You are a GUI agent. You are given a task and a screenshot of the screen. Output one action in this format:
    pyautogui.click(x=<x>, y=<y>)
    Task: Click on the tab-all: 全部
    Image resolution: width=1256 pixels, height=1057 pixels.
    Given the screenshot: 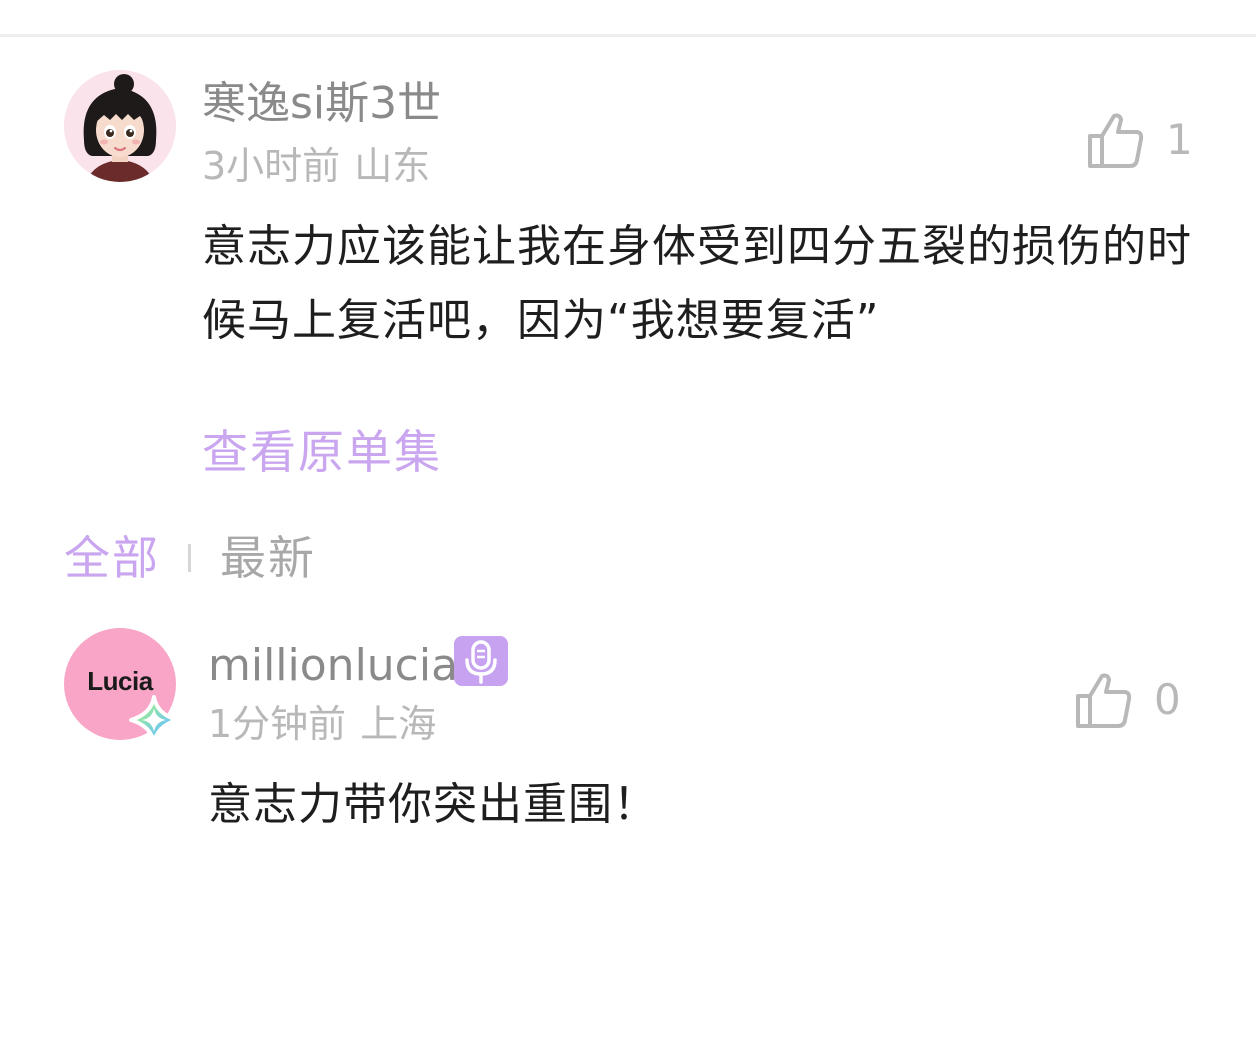 What is the action you would take?
    pyautogui.click(x=112, y=558)
    